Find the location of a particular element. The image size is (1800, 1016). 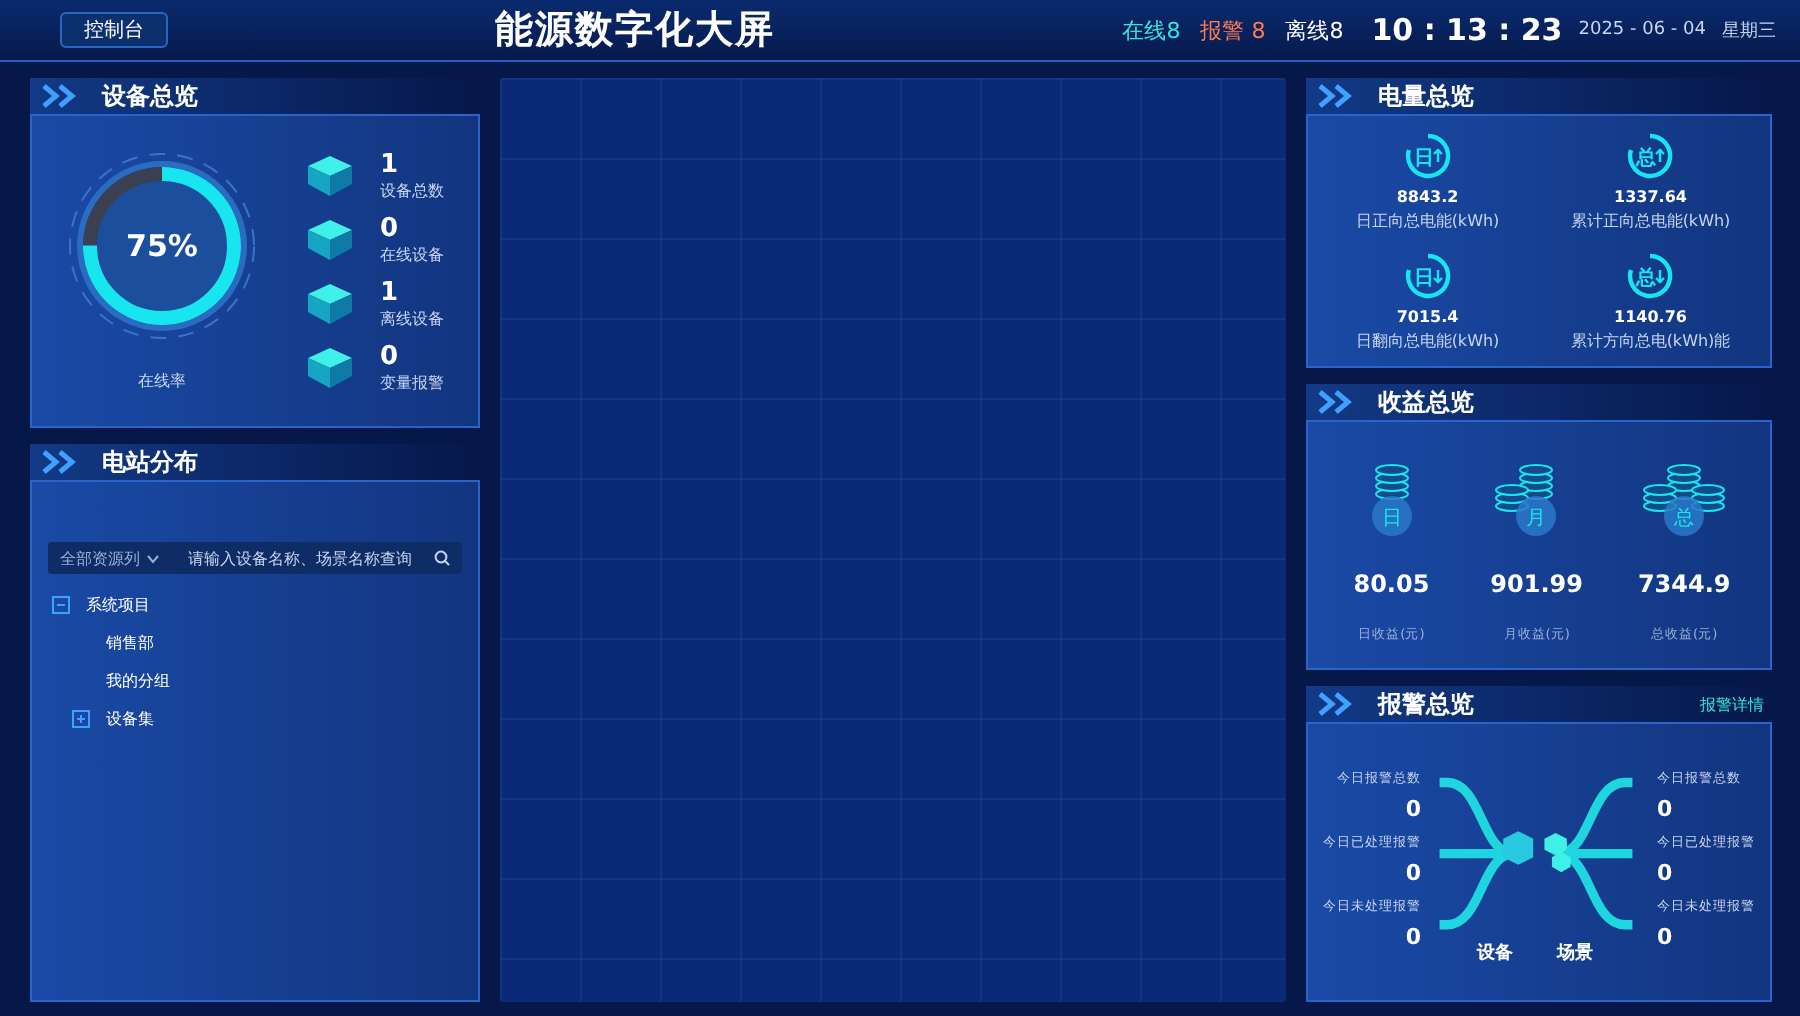

caret-icon is located at coordinates (153, 558).